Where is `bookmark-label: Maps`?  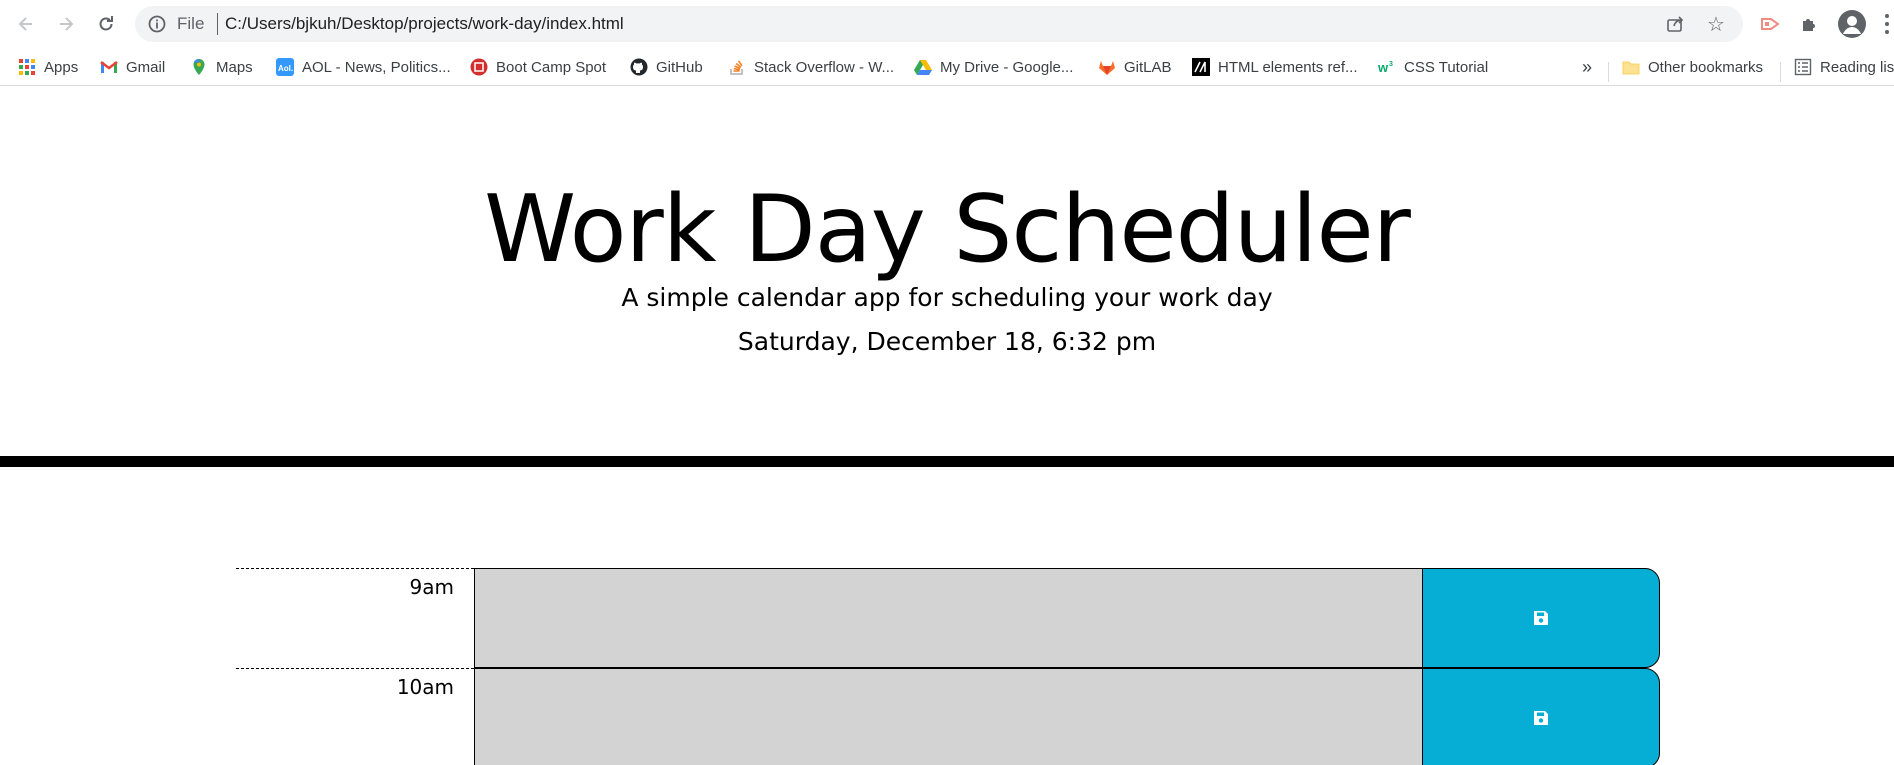 bookmark-label: Maps is located at coordinates (234, 67).